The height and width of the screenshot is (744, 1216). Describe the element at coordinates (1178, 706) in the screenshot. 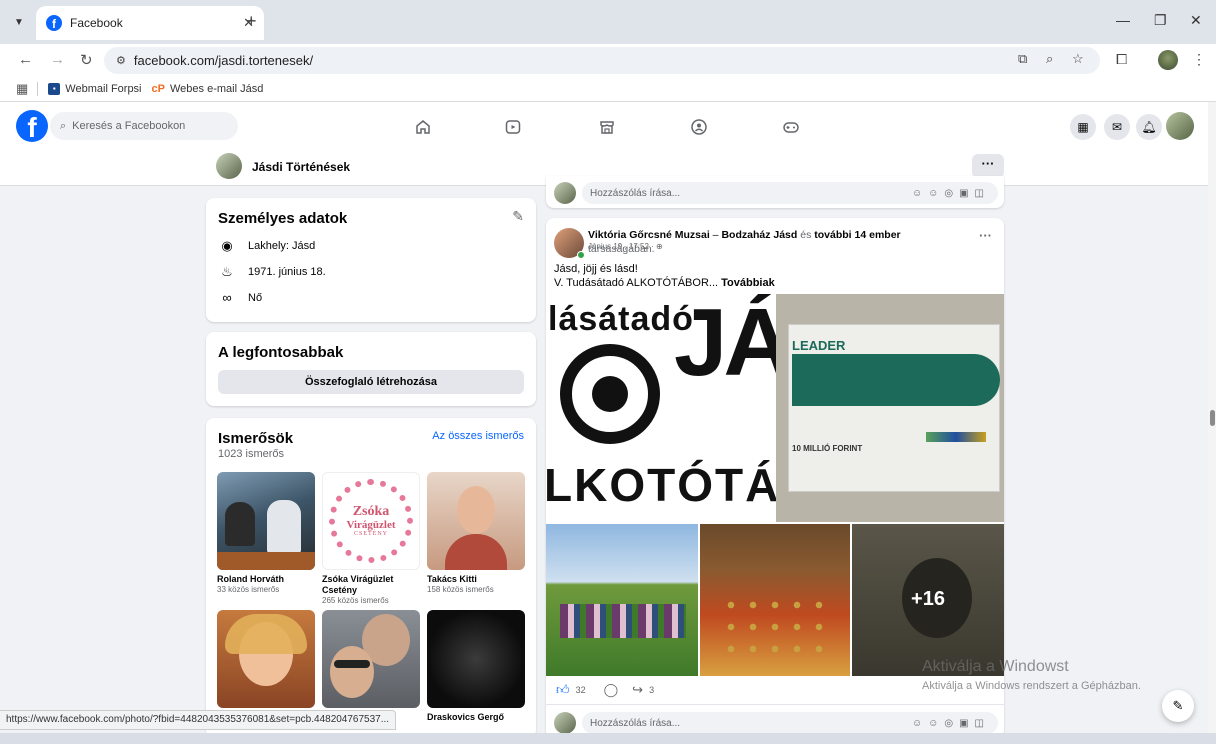

I see `new-message-compose-icon: ✎` at that location.